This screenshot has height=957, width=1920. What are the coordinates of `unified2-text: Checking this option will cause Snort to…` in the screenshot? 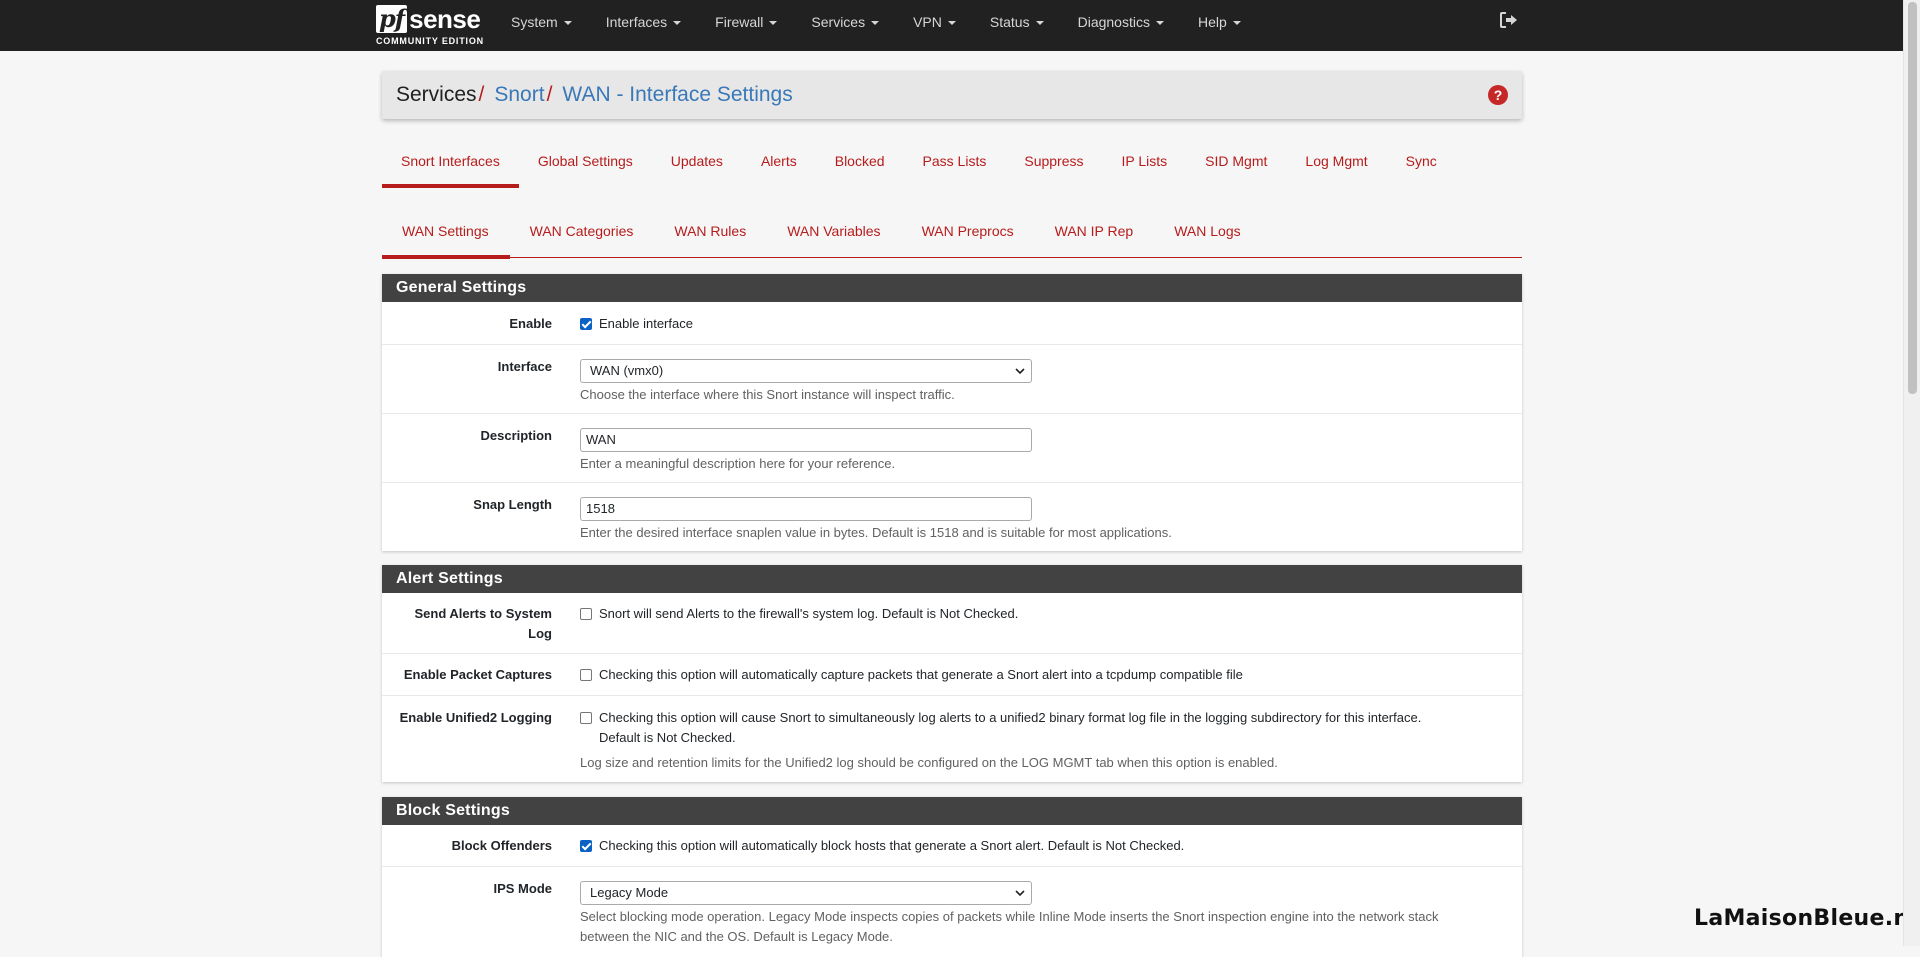 It's located at (1010, 728).